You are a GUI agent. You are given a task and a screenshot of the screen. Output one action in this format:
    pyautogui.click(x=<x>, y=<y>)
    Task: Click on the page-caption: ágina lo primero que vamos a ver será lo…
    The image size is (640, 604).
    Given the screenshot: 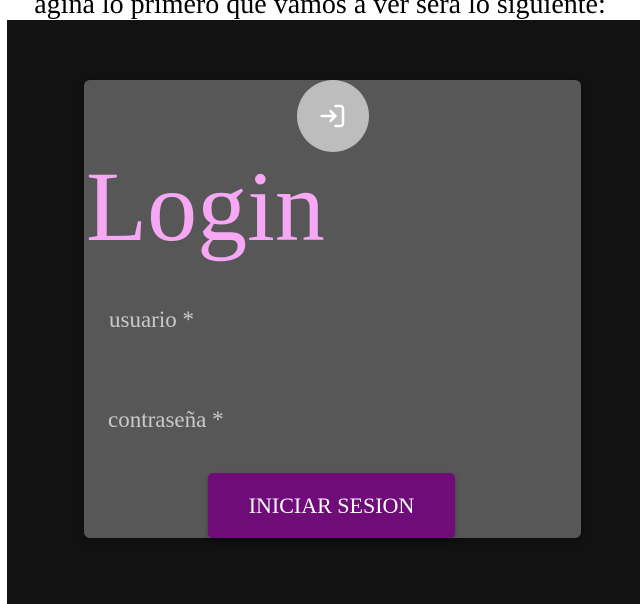 What is the action you would take?
    pyautogui.click(x=320, y=10)
    